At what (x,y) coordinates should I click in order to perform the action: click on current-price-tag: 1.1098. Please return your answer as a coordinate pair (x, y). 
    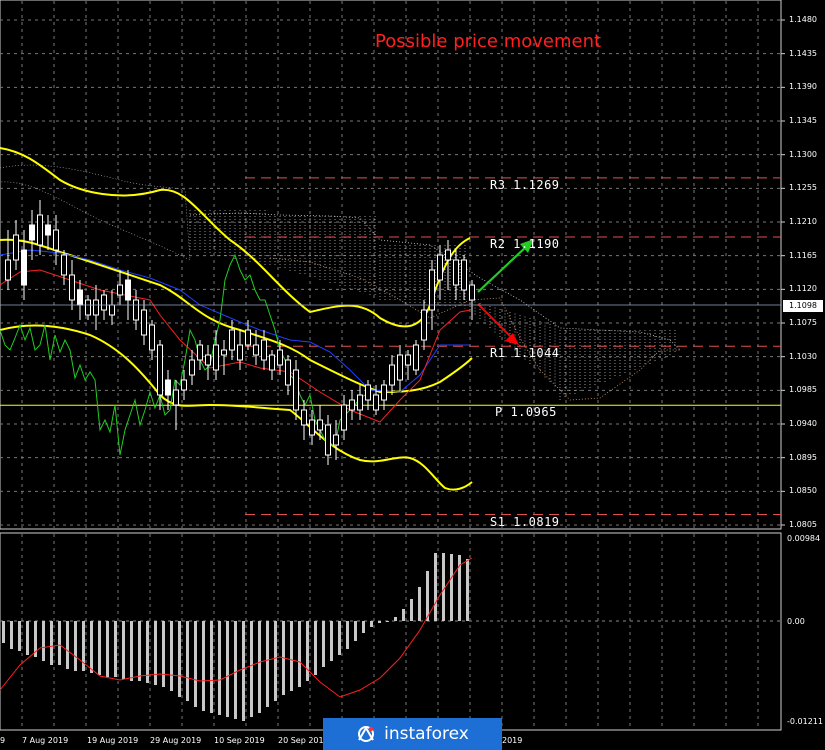
    Looking at the image, I should click on (803, 306).